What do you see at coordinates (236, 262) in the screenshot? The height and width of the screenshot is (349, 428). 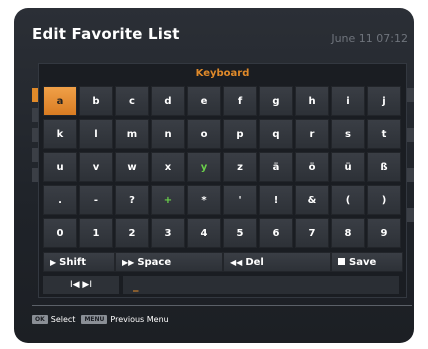 I see `rewind-icon: ◀◀` at bounding box center [236, 262].